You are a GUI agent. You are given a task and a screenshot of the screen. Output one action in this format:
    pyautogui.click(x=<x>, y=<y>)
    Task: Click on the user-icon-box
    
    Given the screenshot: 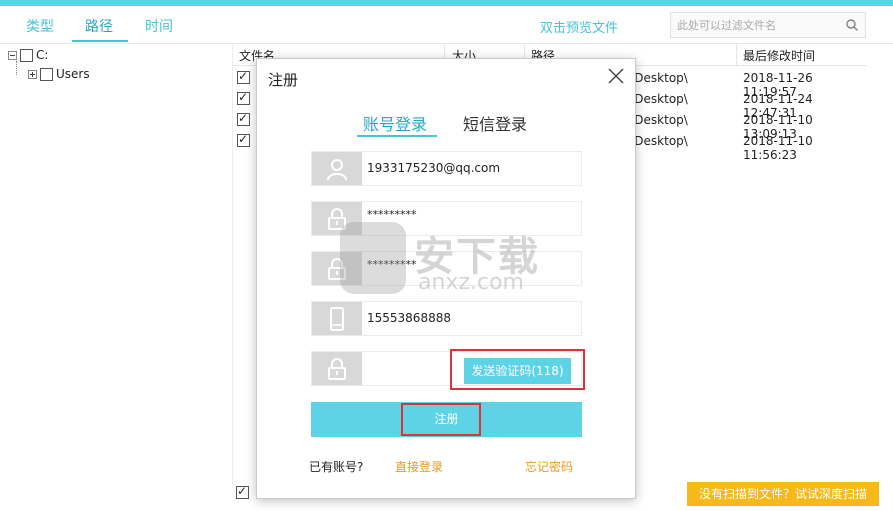 What is the action you would take?
    pyautogui.click(x=337, y=168)
    